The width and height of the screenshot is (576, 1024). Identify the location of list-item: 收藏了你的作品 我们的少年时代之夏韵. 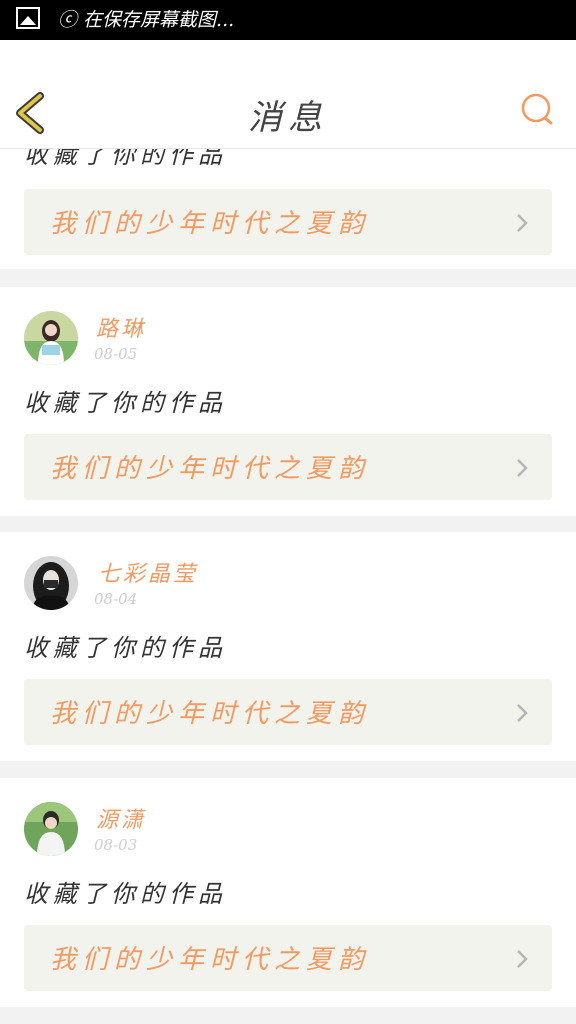
(288, 209).